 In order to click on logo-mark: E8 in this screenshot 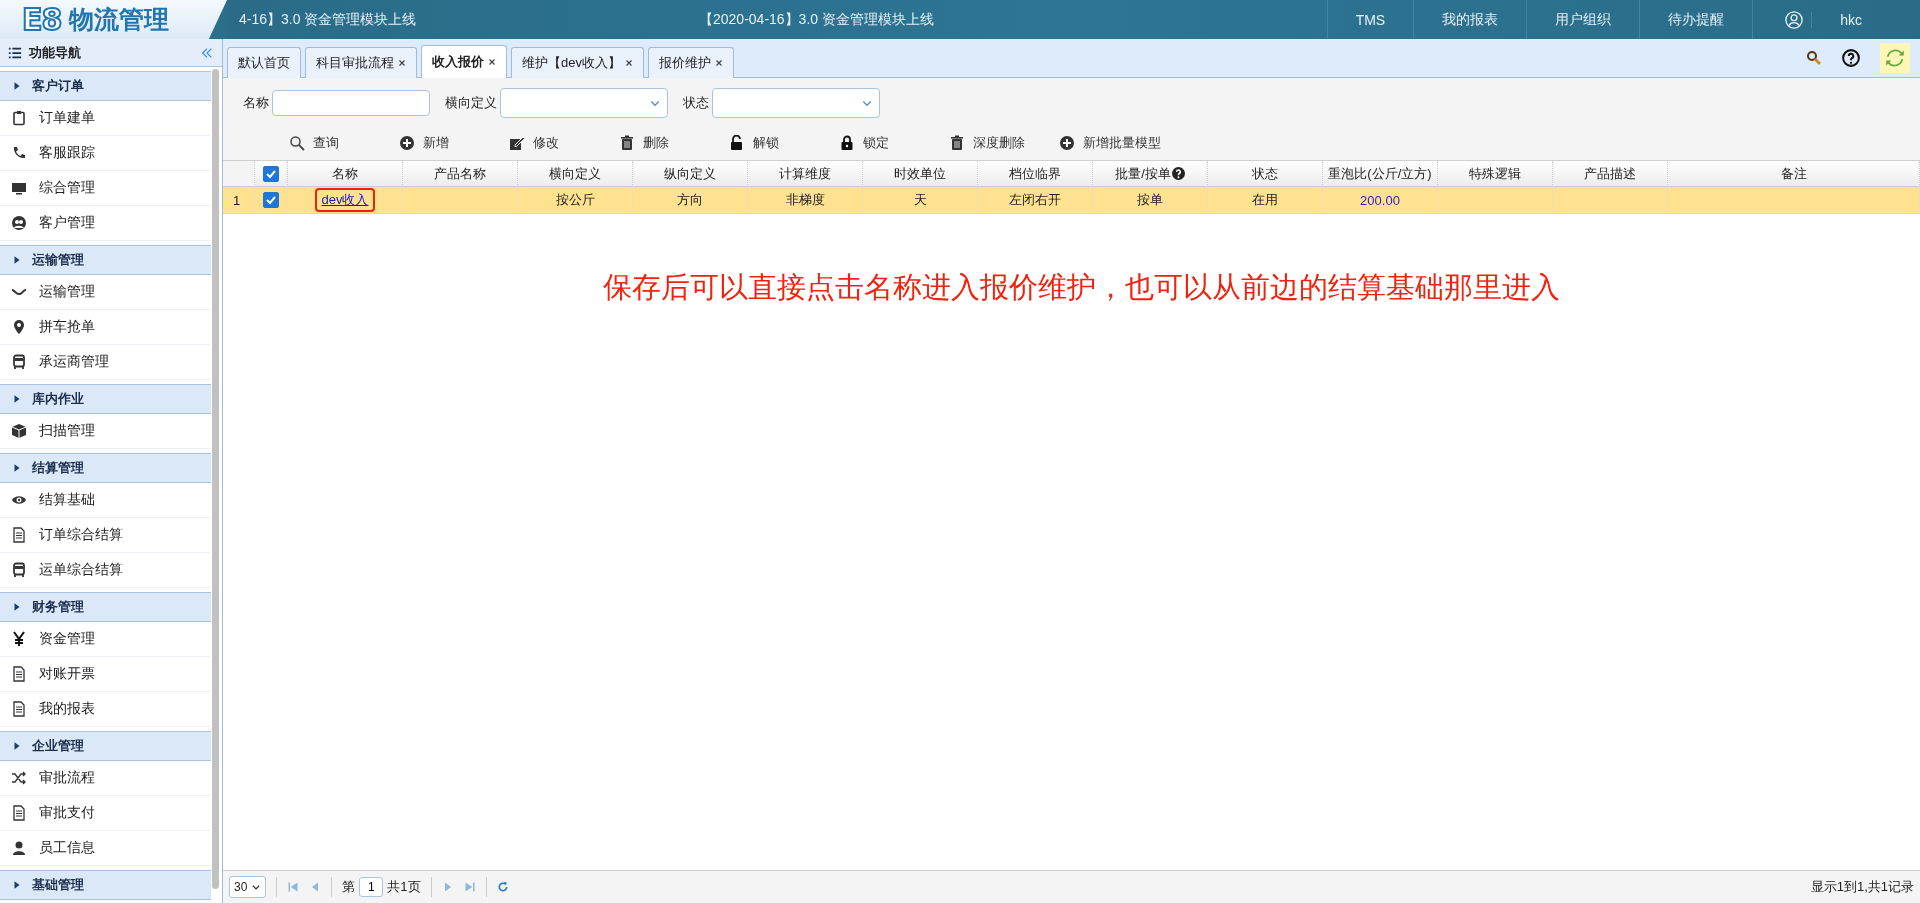, I will do `click(42, 19)`.